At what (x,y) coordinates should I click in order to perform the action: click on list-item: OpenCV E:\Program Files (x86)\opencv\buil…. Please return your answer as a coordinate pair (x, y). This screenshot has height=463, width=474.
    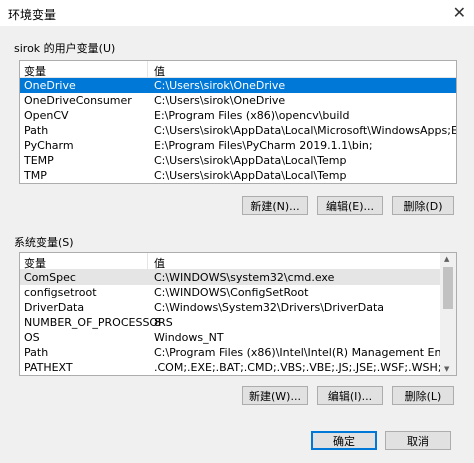
    Looking at the image, I should click on (238, 115).